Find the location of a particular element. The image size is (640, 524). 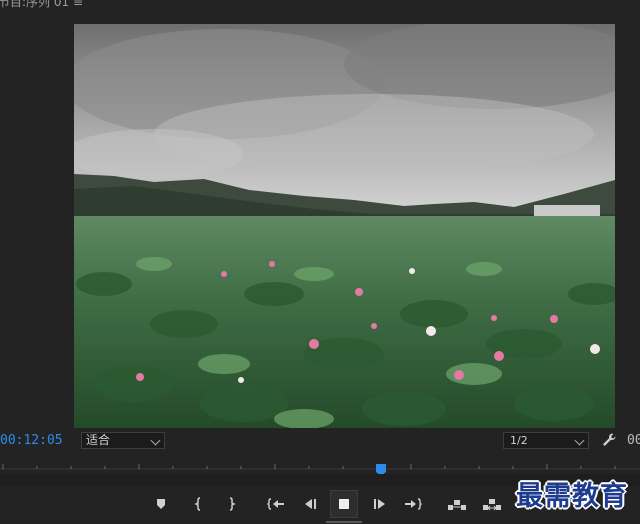

step-back-button is located at coordinates (310, 504).